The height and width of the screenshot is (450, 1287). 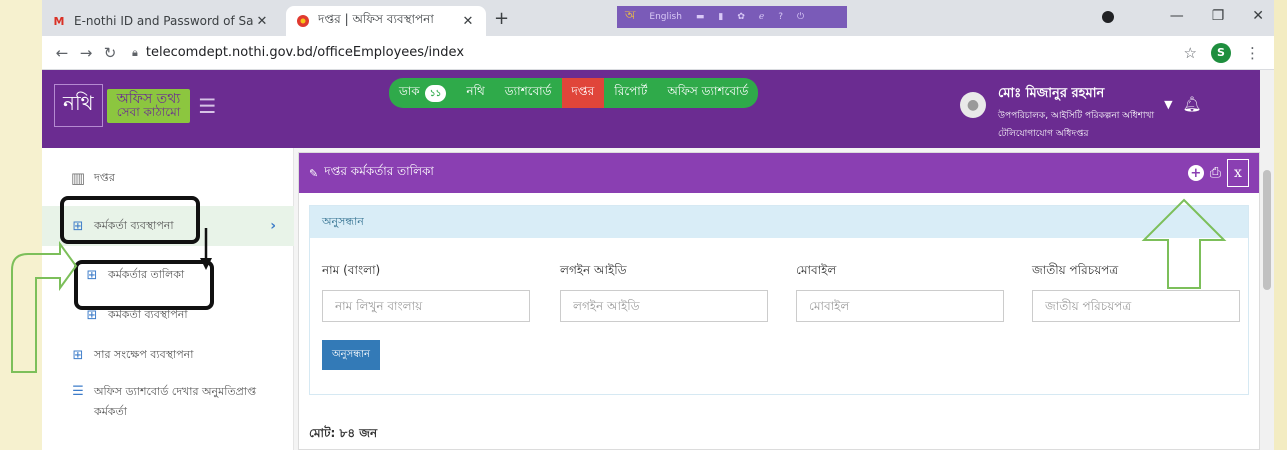 I want to click on ie-icon: ℯ, so click(x=761, y=17).